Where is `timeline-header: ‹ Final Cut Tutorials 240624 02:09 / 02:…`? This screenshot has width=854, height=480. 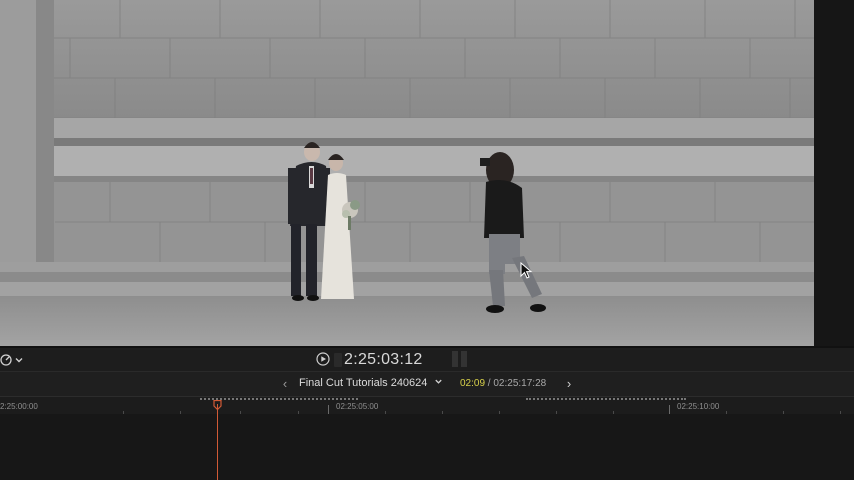
timeline-header: ‹ Final Cut Tutorials 240624 02:09 / 02:… is located at coordinates (427, 384).